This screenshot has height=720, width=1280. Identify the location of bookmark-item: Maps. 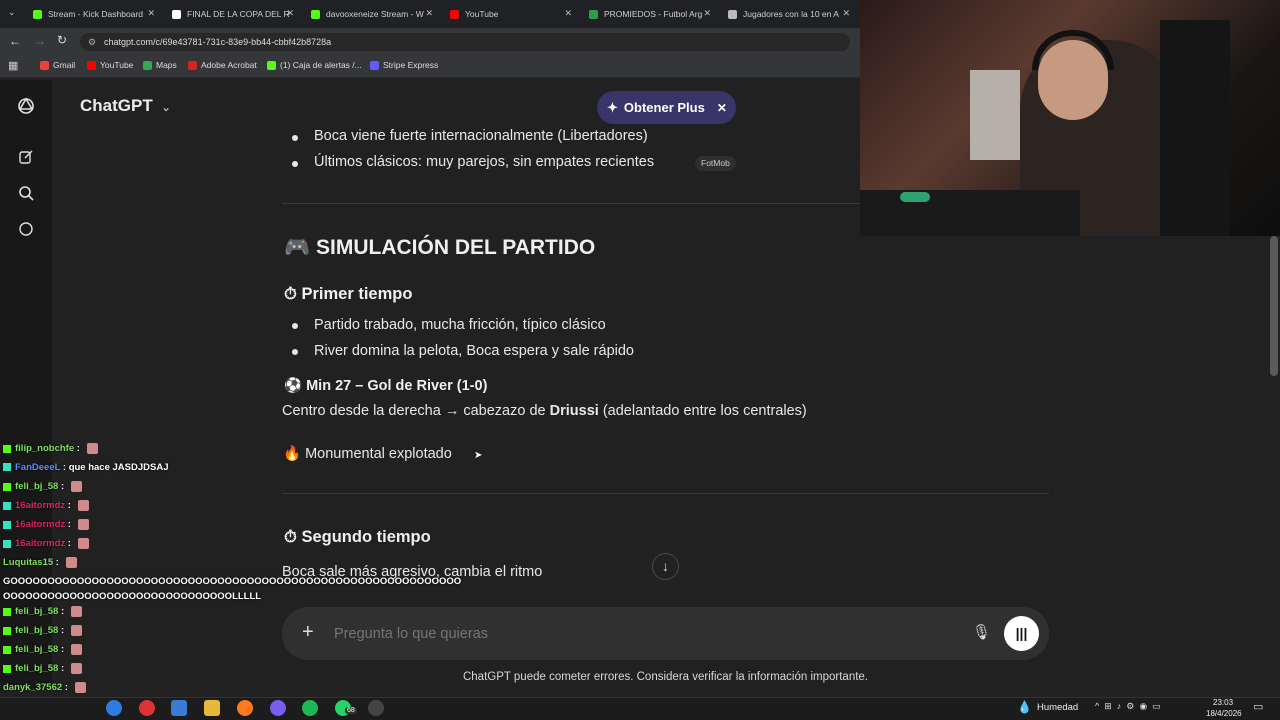
(160, 65).